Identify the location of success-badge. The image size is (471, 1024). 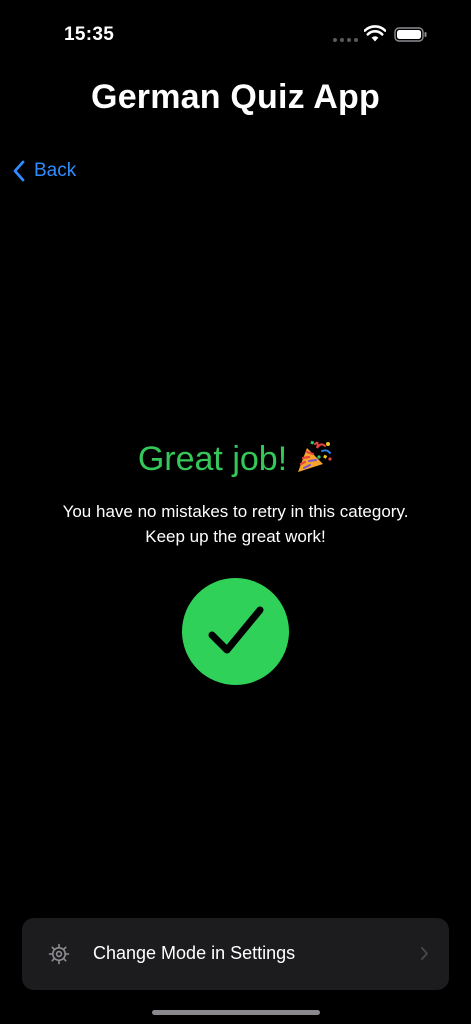
(235, 631).